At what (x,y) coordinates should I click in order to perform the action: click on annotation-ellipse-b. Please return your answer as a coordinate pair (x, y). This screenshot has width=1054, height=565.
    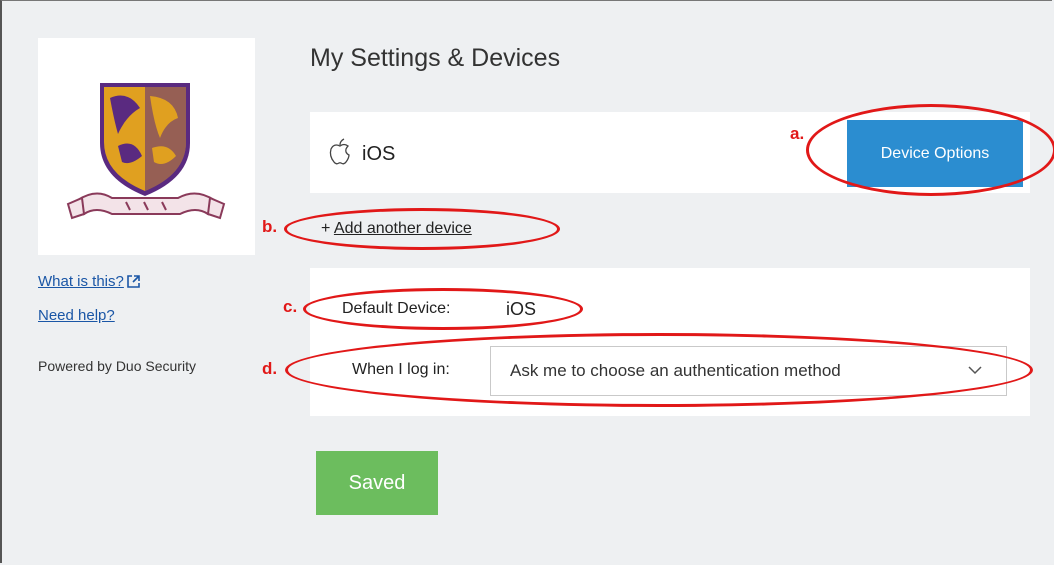
    Looking at the image, I should click on (422, 229).